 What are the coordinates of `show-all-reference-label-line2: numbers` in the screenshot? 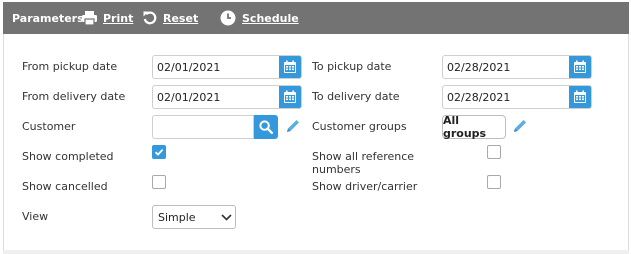 It's located at (336, 169).